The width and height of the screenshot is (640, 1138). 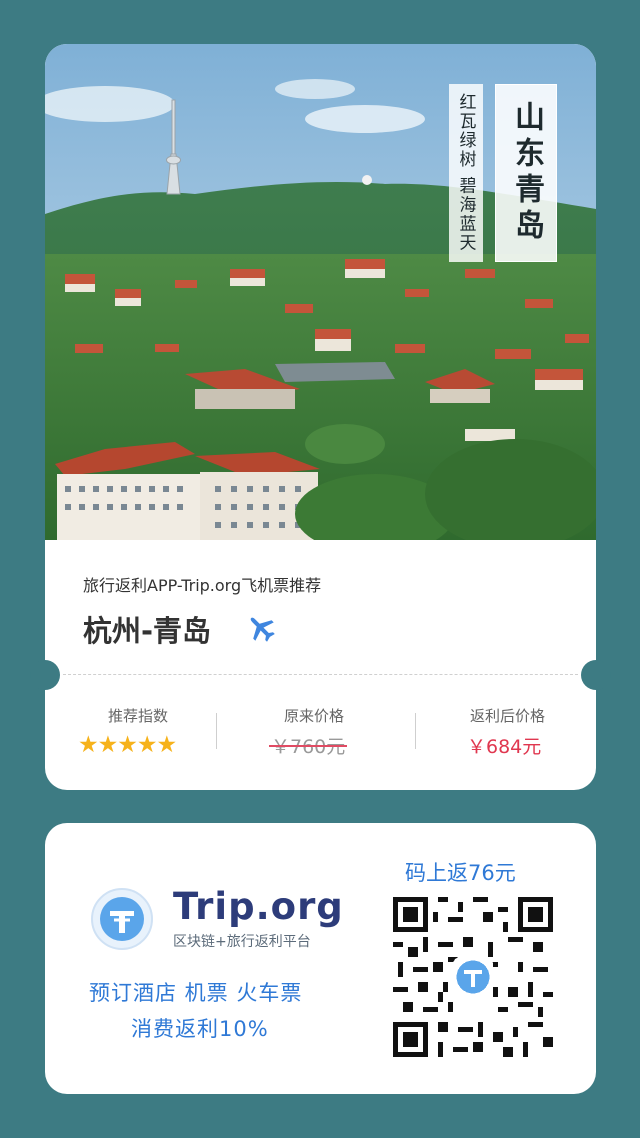 What do you see at coordinates (127, 745) in the screenshot?
I see `rating-stars: ★★★★★` at bounding box center [127, 745].